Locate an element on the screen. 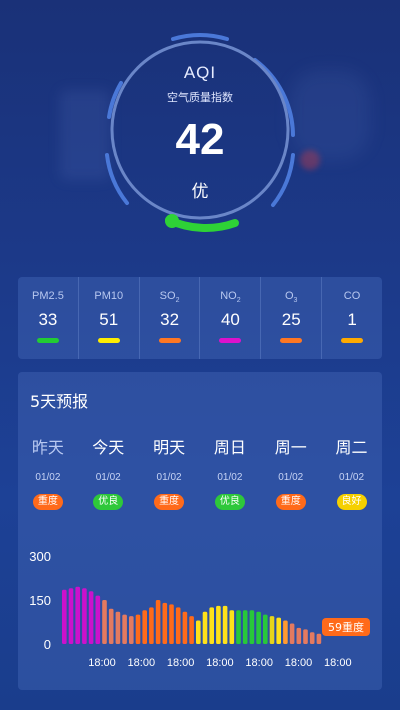 The height and width of the screenshot is (710, 400). pollutant-name: NO2 is located at coordinates (230, 297).